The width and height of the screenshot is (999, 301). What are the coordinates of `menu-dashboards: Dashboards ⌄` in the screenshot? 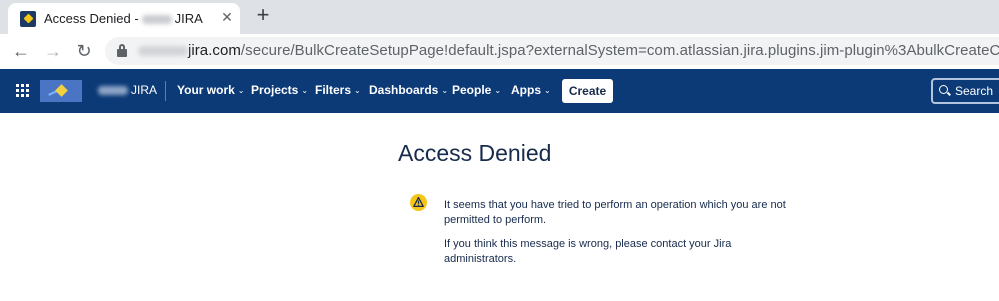 It's located at (408, 90).